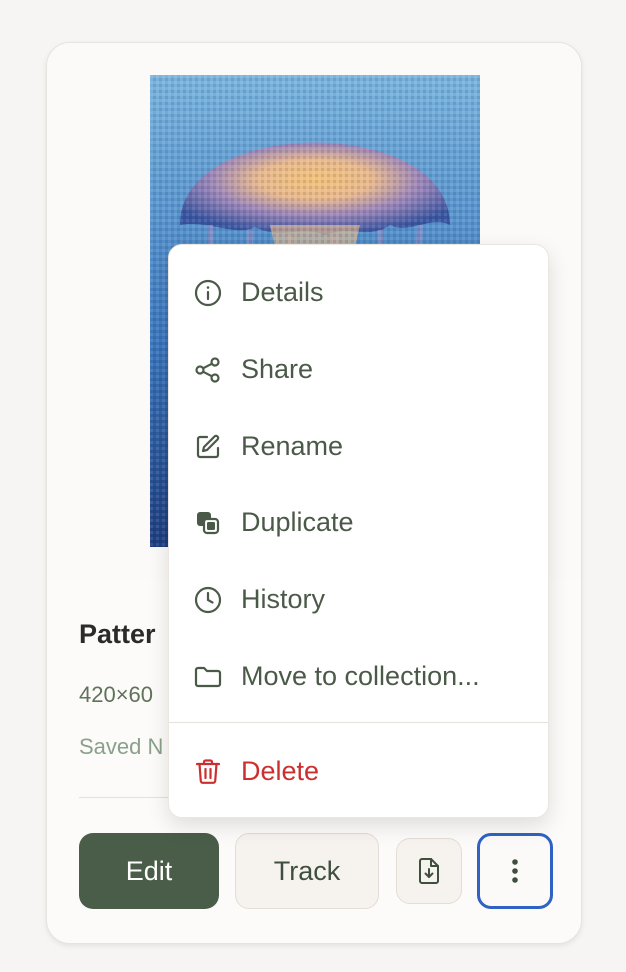 This screenshot has height=972, width=626. I want to click on edit-button: Edit, so click(149, 871).